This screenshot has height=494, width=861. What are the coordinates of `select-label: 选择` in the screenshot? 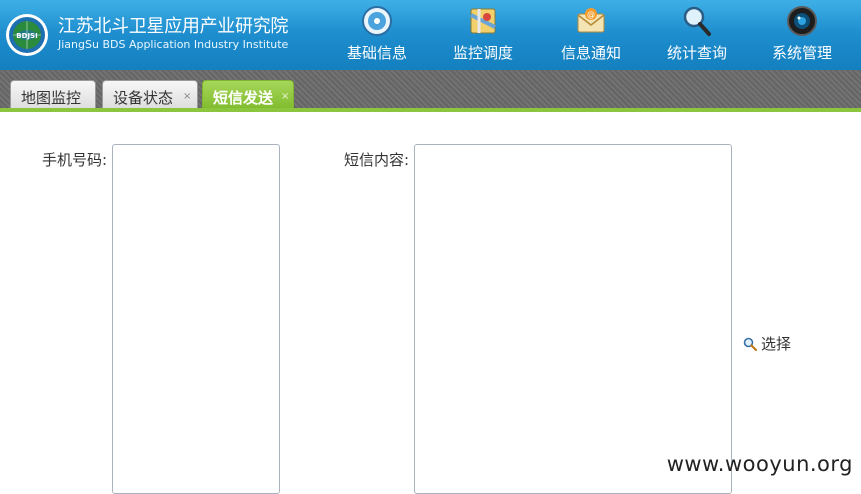 It's located at (776, 344).